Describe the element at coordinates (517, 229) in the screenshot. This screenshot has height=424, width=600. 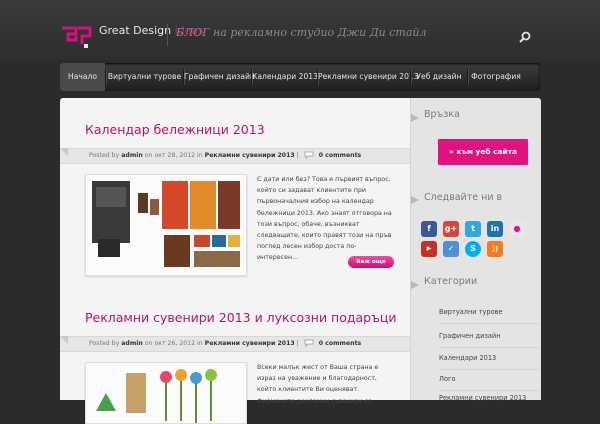
I see `flickr-icon: ●` at that location.